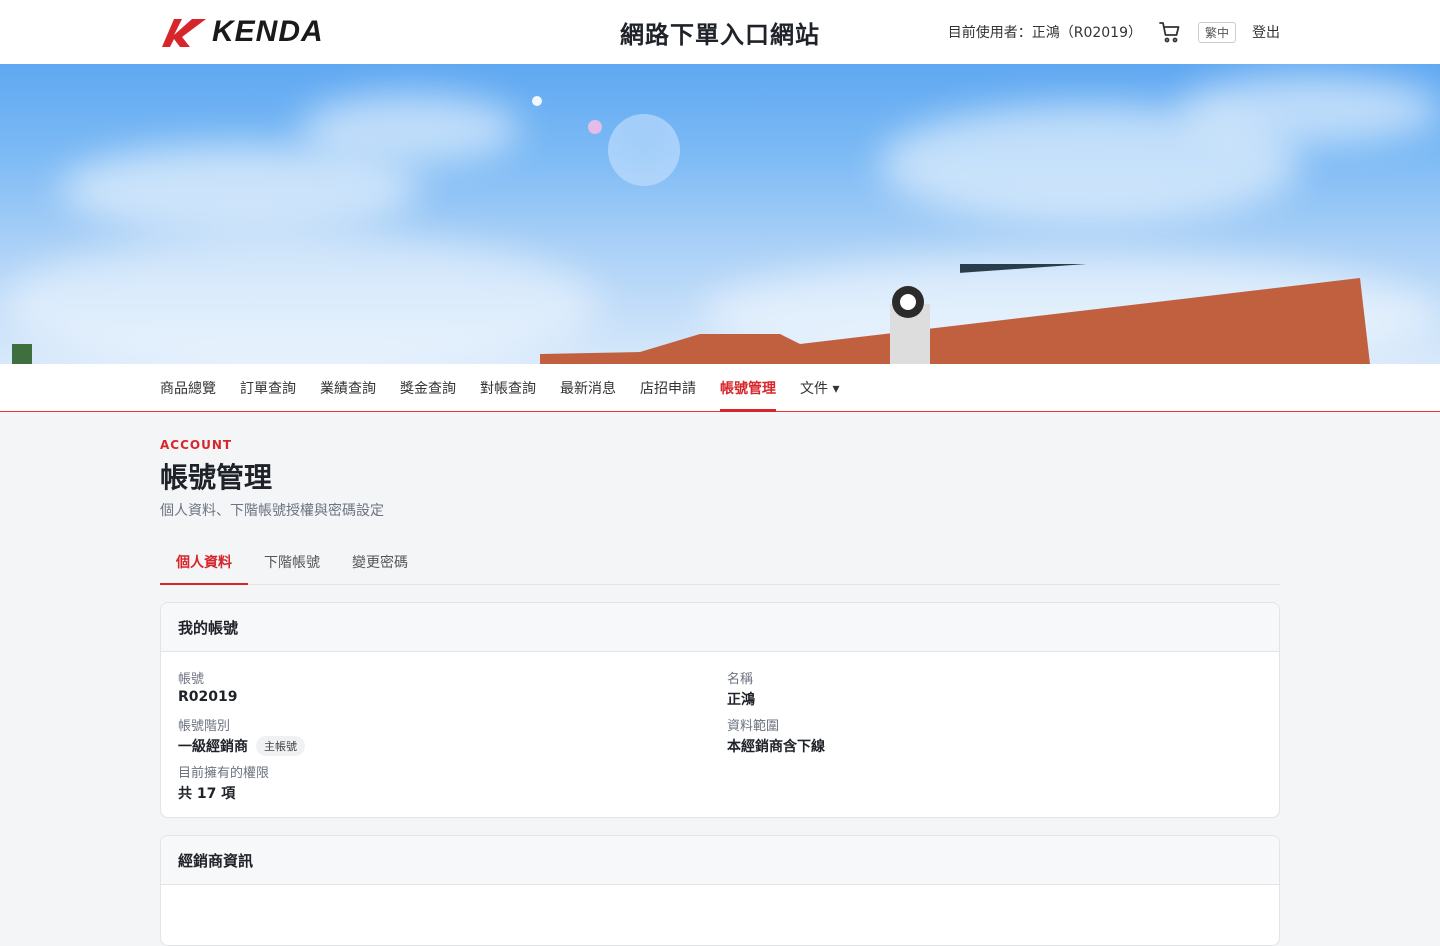 Image resolution: width=1440 pixels, height=946 pixels. I want to click on card-title: 我的帳號, so click(720, 627).